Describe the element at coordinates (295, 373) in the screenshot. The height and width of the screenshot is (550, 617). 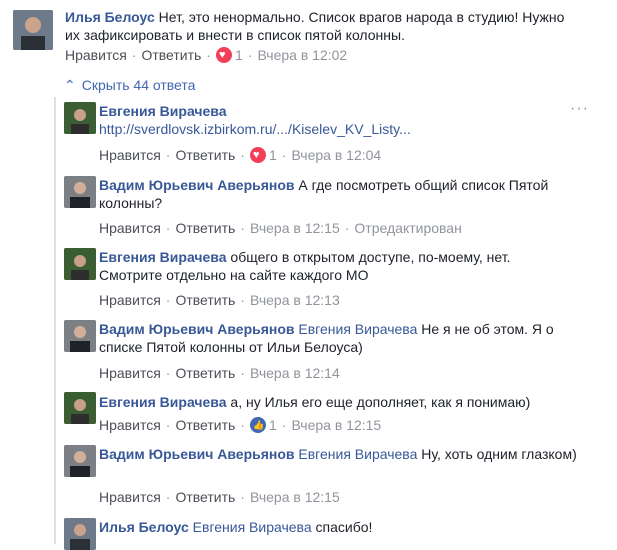
I see `comment-time: Вчера в 12:14` at that location.